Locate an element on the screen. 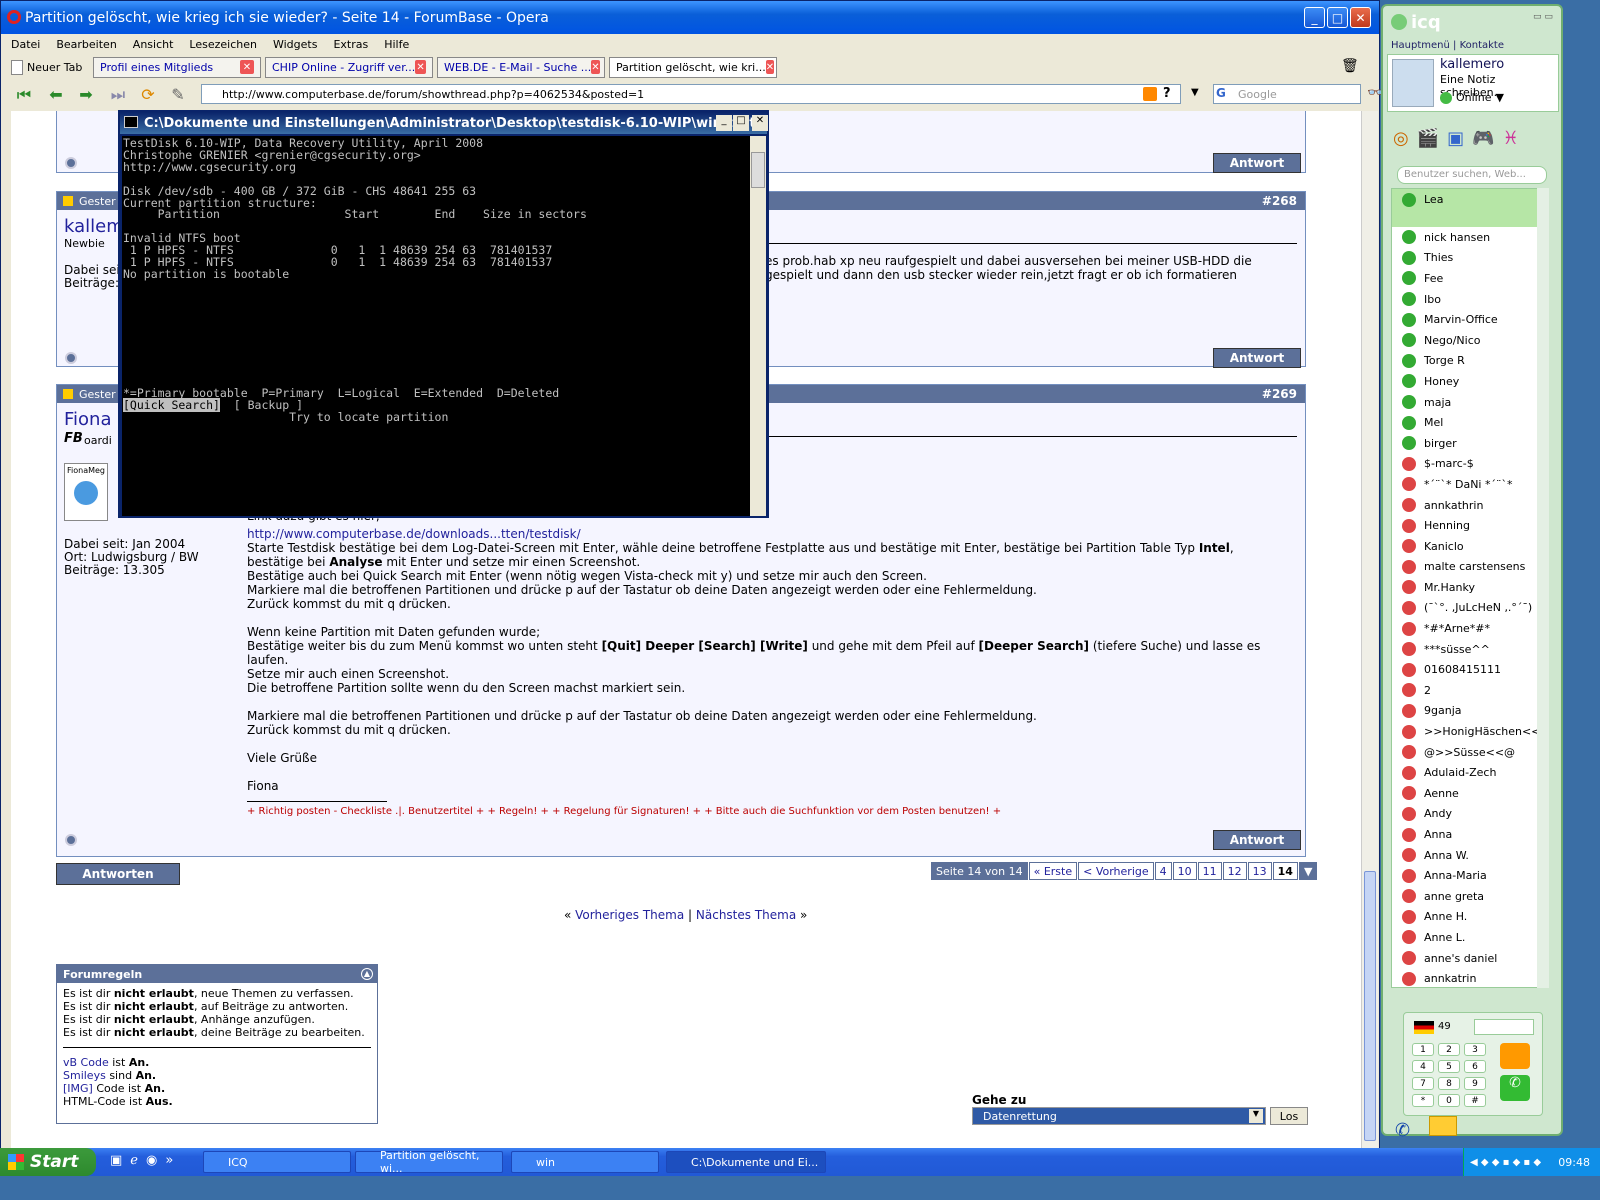 This screenshot has width=1600, height=1200. page-link: 10 is located at coordinates (1184, 871).